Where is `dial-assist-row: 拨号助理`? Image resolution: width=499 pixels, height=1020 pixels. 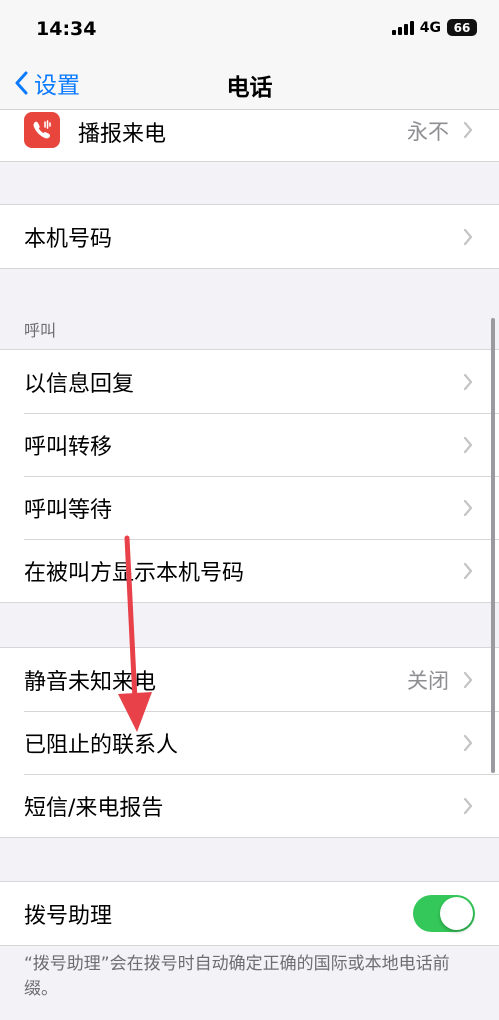
dial-assist-row: 拨号助理 is located at coordinates (249, 913).